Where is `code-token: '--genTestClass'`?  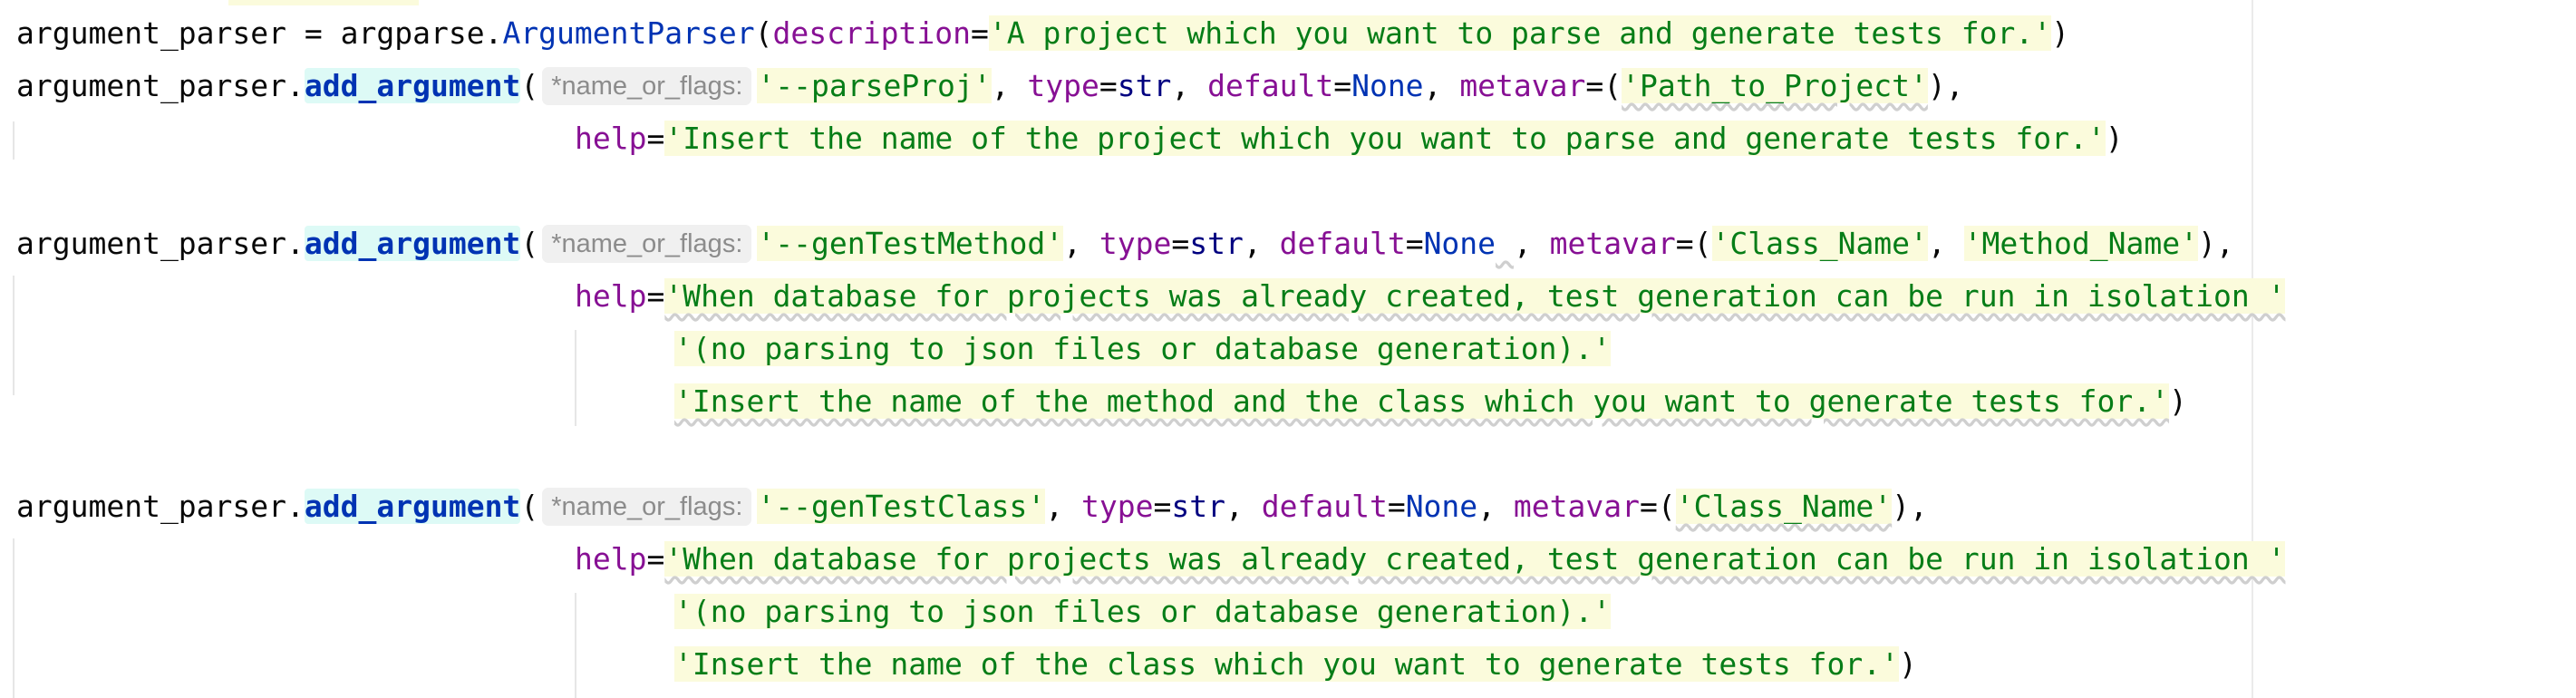 code-token: '--genTestClass' is located at coordinates (901, 506).